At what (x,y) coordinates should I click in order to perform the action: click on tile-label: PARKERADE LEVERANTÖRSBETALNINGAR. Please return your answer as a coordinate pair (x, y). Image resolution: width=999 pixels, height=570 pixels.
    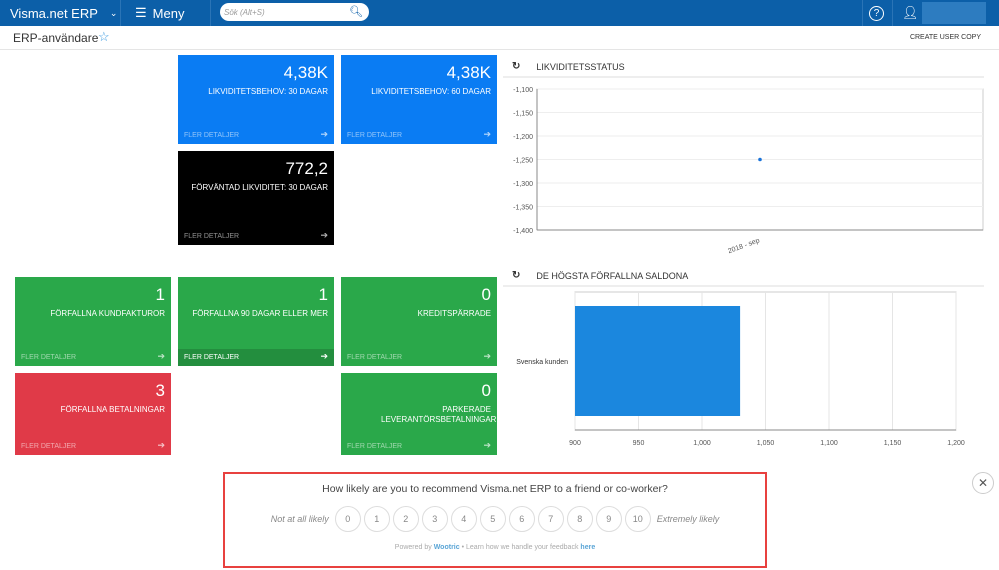
    Looking at the image, I should click on (439, 414).